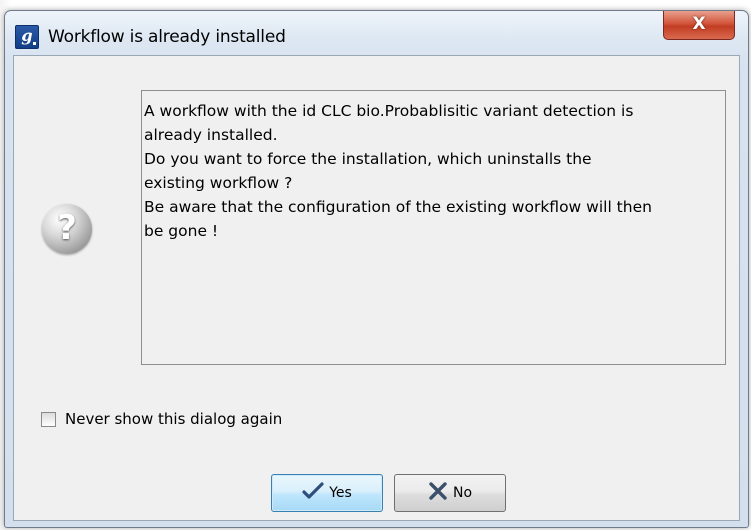 The image size is (751, 530). What do you see at coordinates (438, 493) in the screenshot?
I see `x-icon` at bounding box center [438, 493].